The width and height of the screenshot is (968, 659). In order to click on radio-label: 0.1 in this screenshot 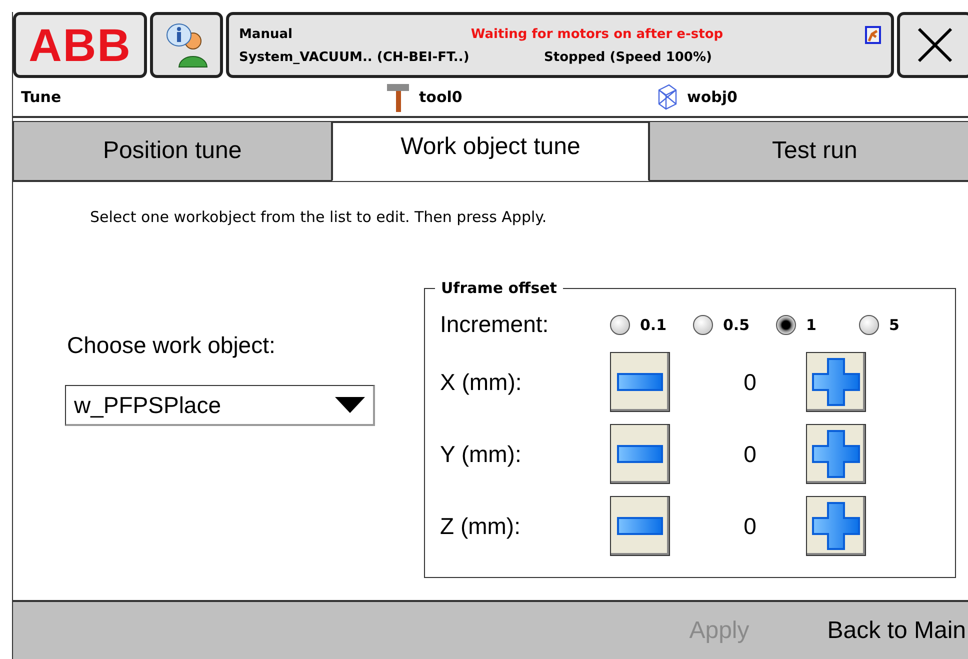, I will do `click(653, 325)`.